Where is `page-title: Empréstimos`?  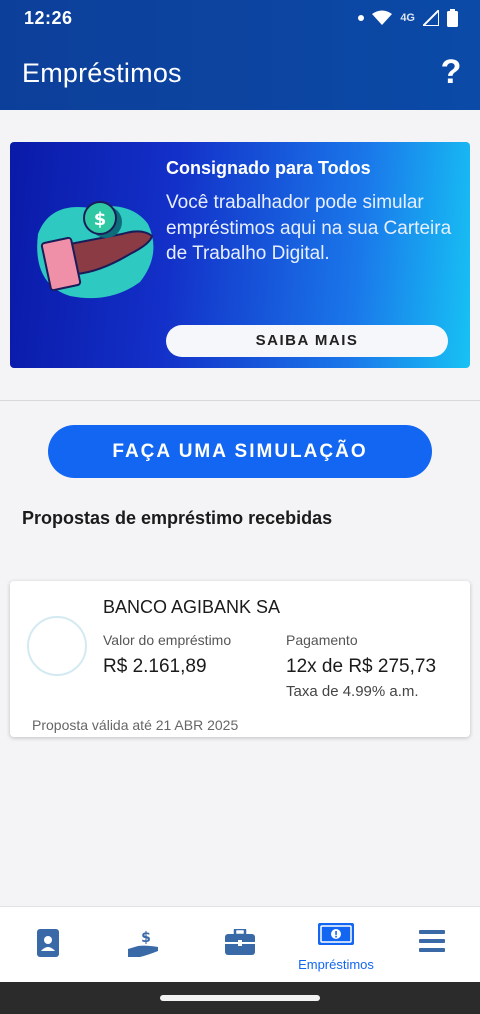
page-title: Empréstimos is located at coordinates (102, 73).